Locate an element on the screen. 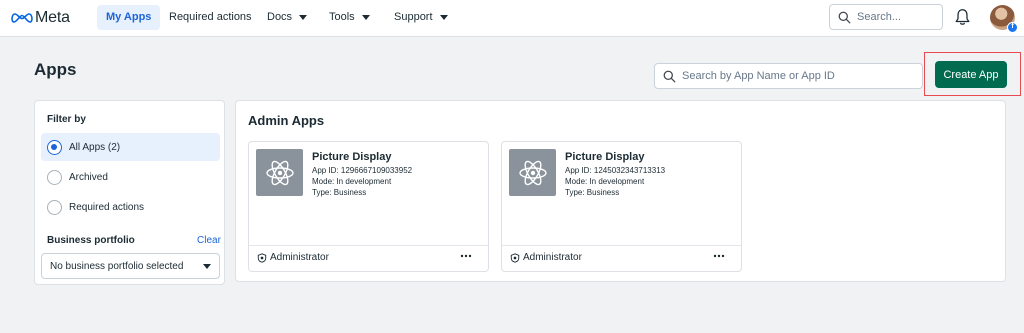 The height and width of the screenshot is (333, 1024). facebook-icon: f is located at coordinates (1012, 27).